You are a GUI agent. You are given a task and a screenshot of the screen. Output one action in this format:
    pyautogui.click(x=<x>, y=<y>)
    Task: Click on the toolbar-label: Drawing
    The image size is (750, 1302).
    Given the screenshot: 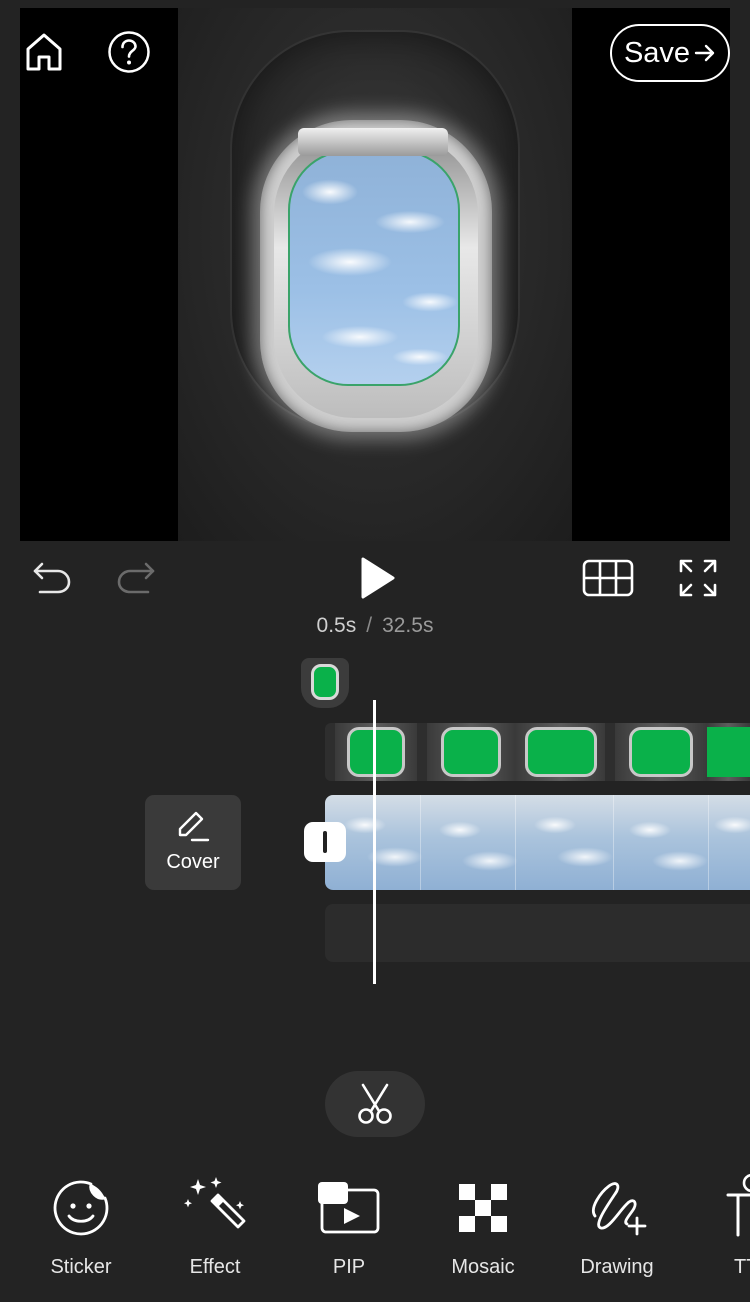 What is the action you would take?
    pyautogui.click(x=617, y=1267)
    